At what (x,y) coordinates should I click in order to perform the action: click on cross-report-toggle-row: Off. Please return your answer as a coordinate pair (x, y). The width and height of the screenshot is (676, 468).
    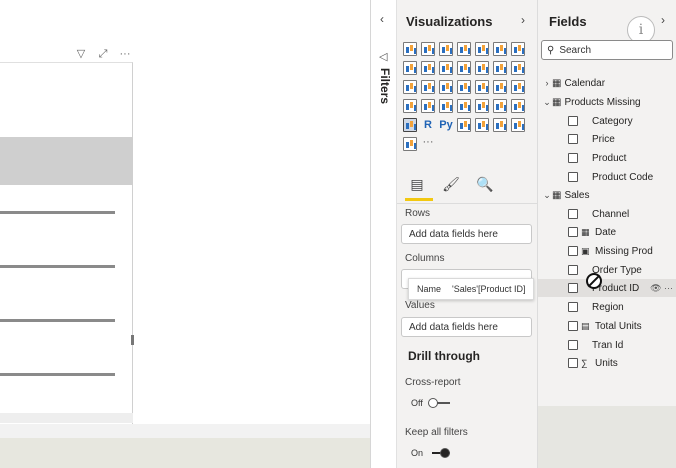
    Looking at the image, I should click on (430, 403).